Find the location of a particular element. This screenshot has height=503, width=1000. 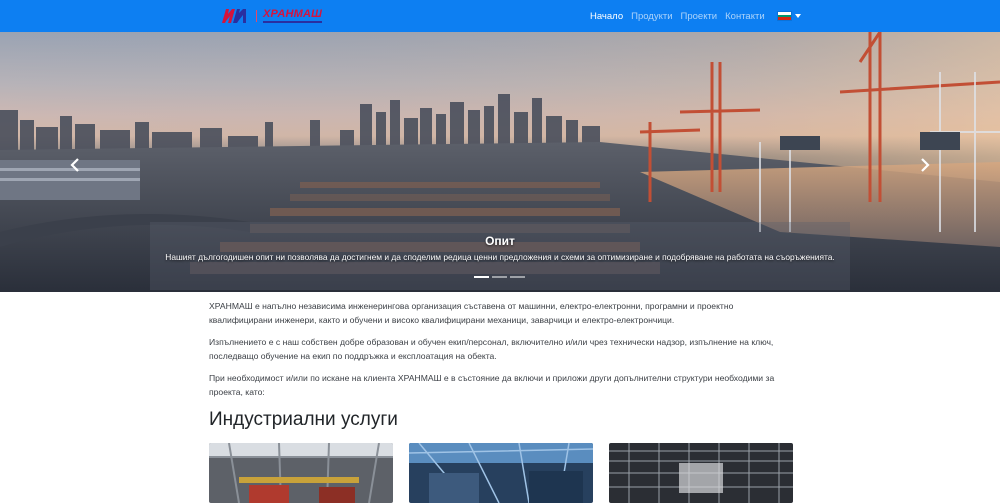

chevron-left-icon is located at coordinates (74, 165).